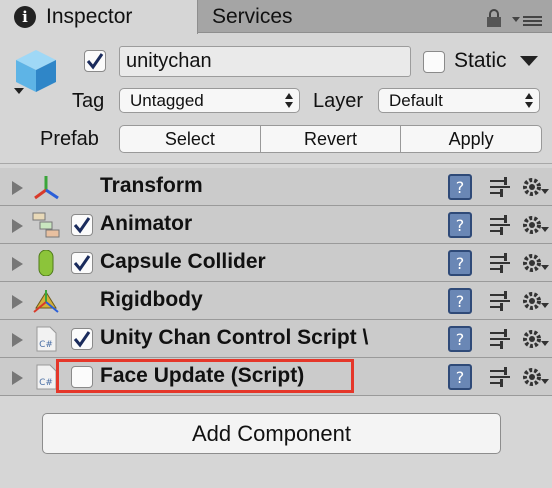 This screenshot has height=488, width=552. Describe the element at coordinates (276, 187) in the screenshot. I see `component-row-transform: Transform ?` at that location.